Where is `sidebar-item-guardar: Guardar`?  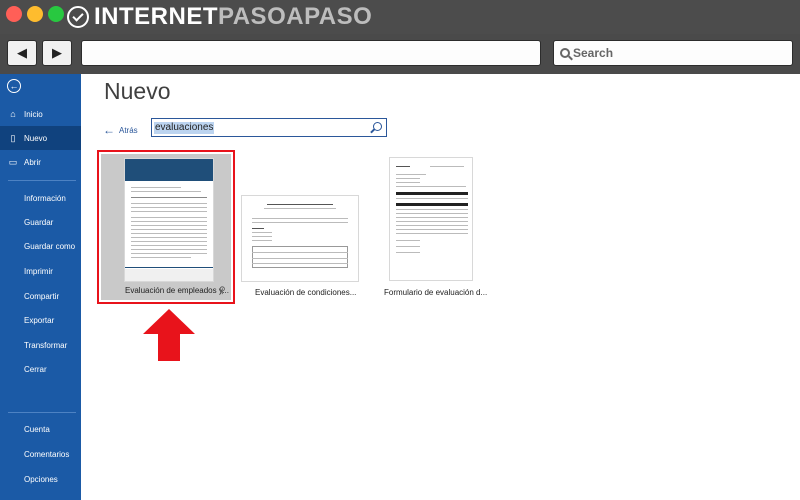
sidebar-item-guardar: Guardar is located at coordinates (40, 222).